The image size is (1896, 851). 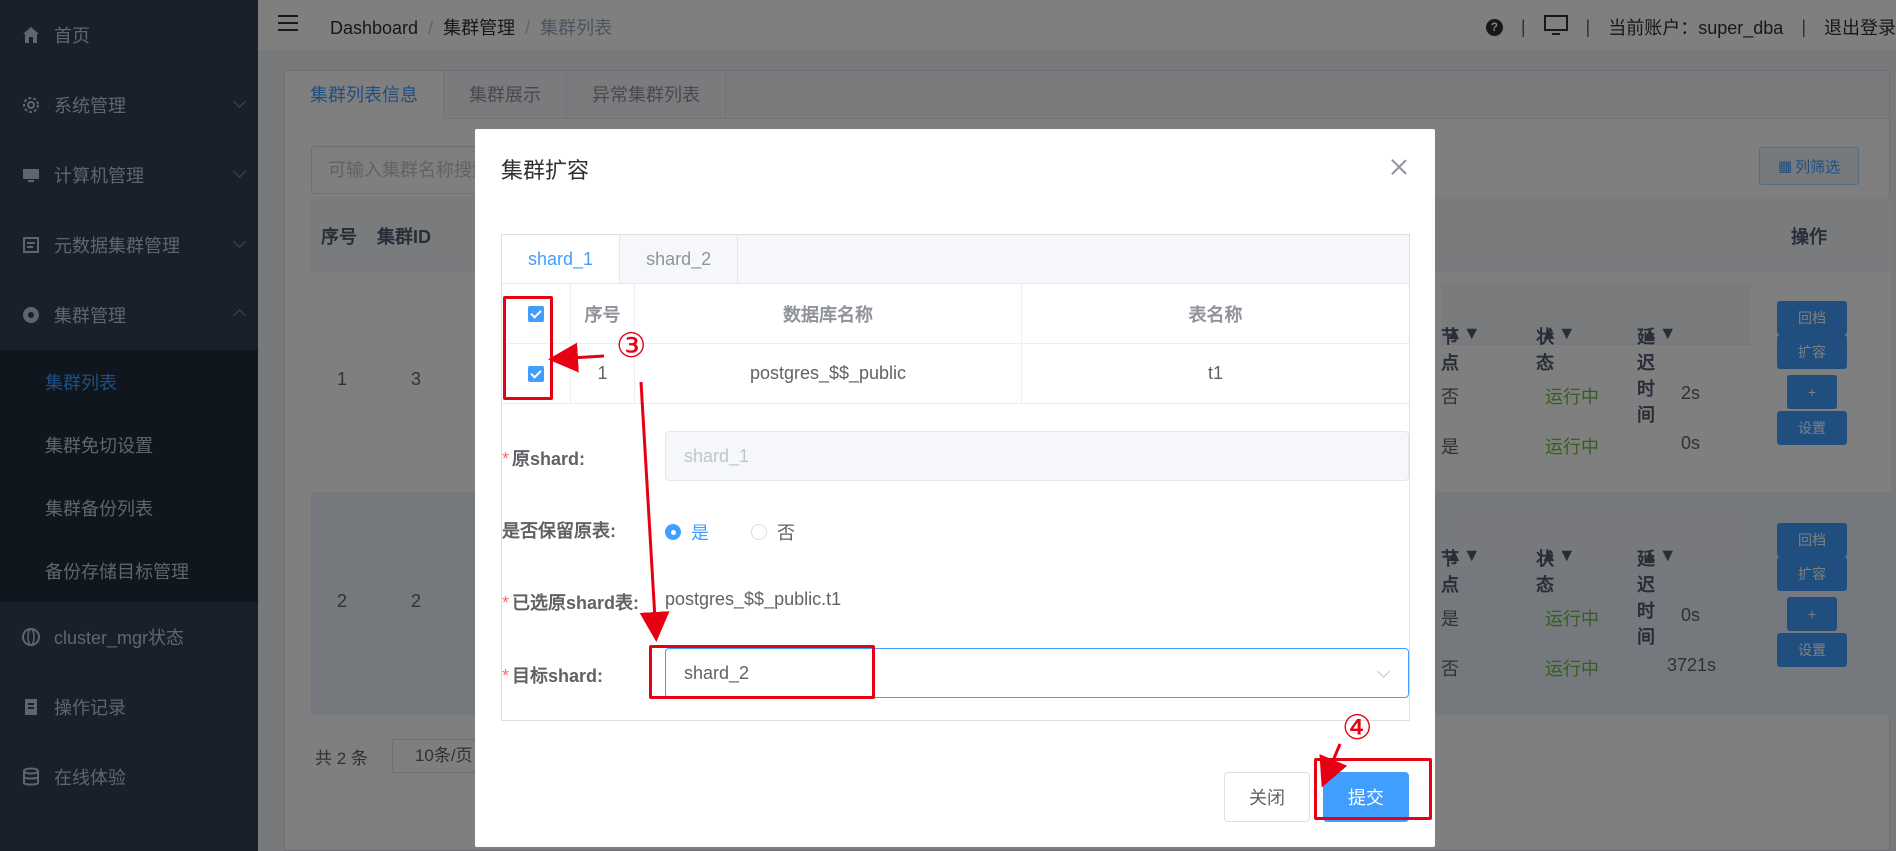 I want to click on row-checkbox, so click(x=536, y=373).